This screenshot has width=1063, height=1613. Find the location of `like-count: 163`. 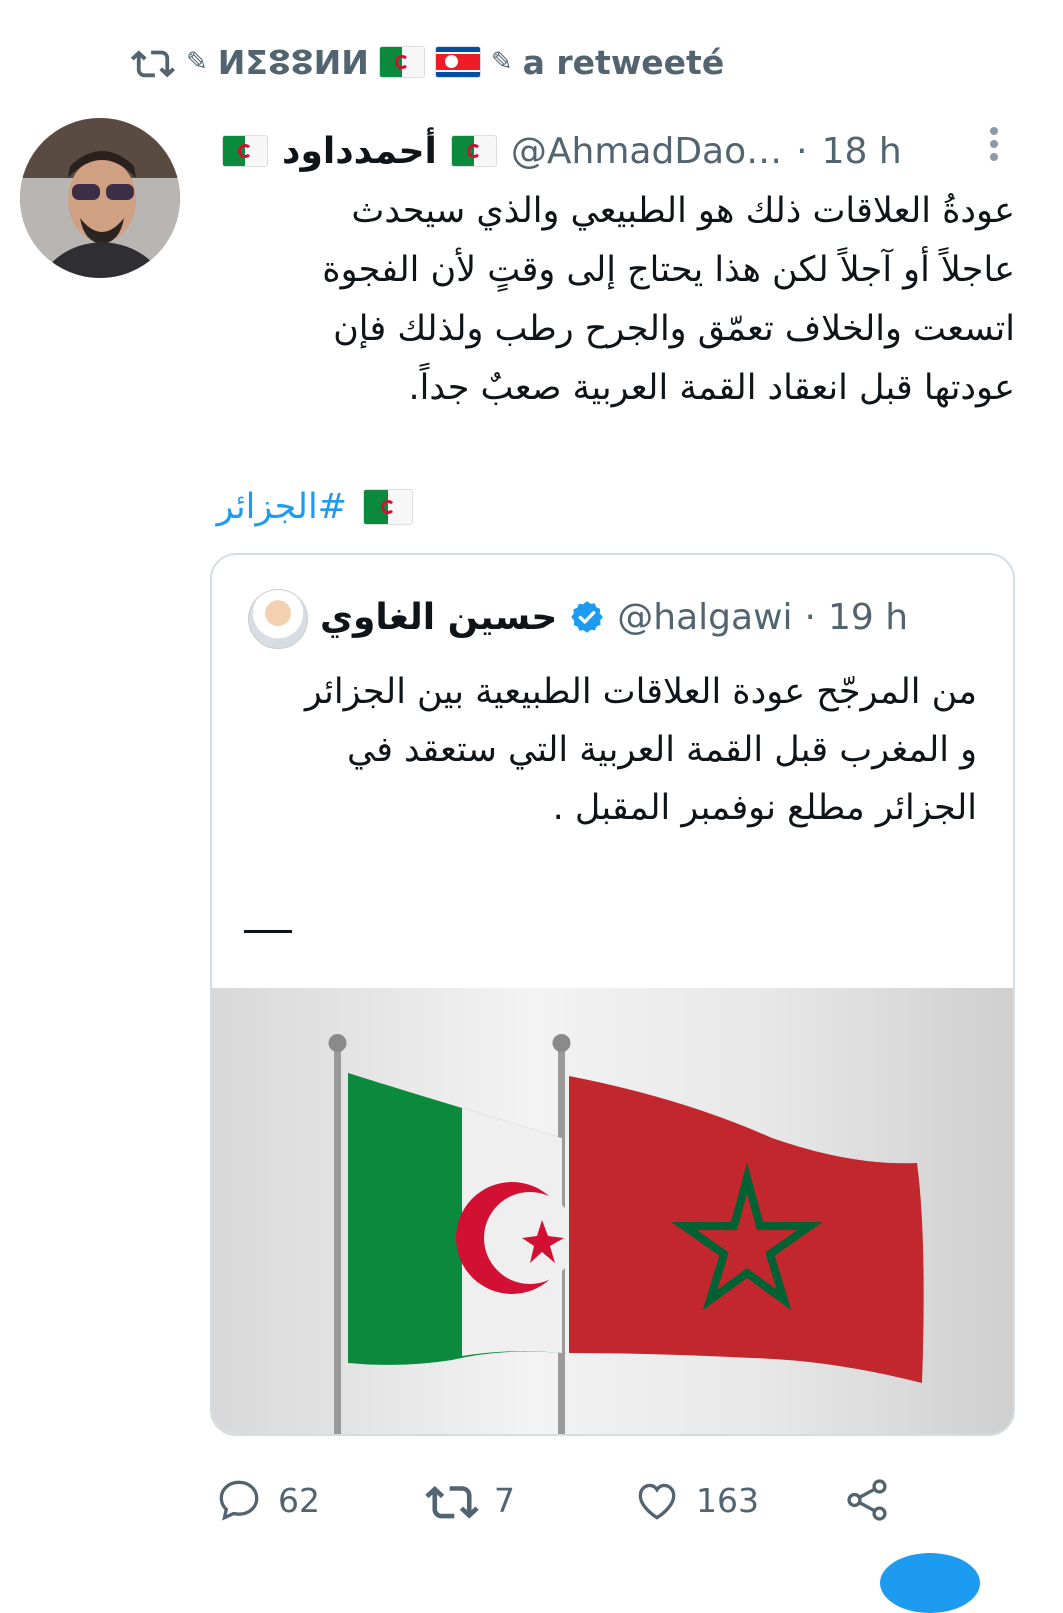

like-count: 163 is located at coordinates (727, 1500).